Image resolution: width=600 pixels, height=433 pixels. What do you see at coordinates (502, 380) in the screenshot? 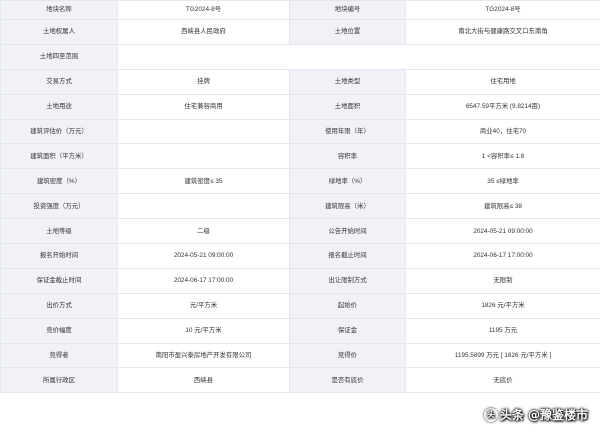
I see `field-value: 无底价` at bounding box center [502, 380].